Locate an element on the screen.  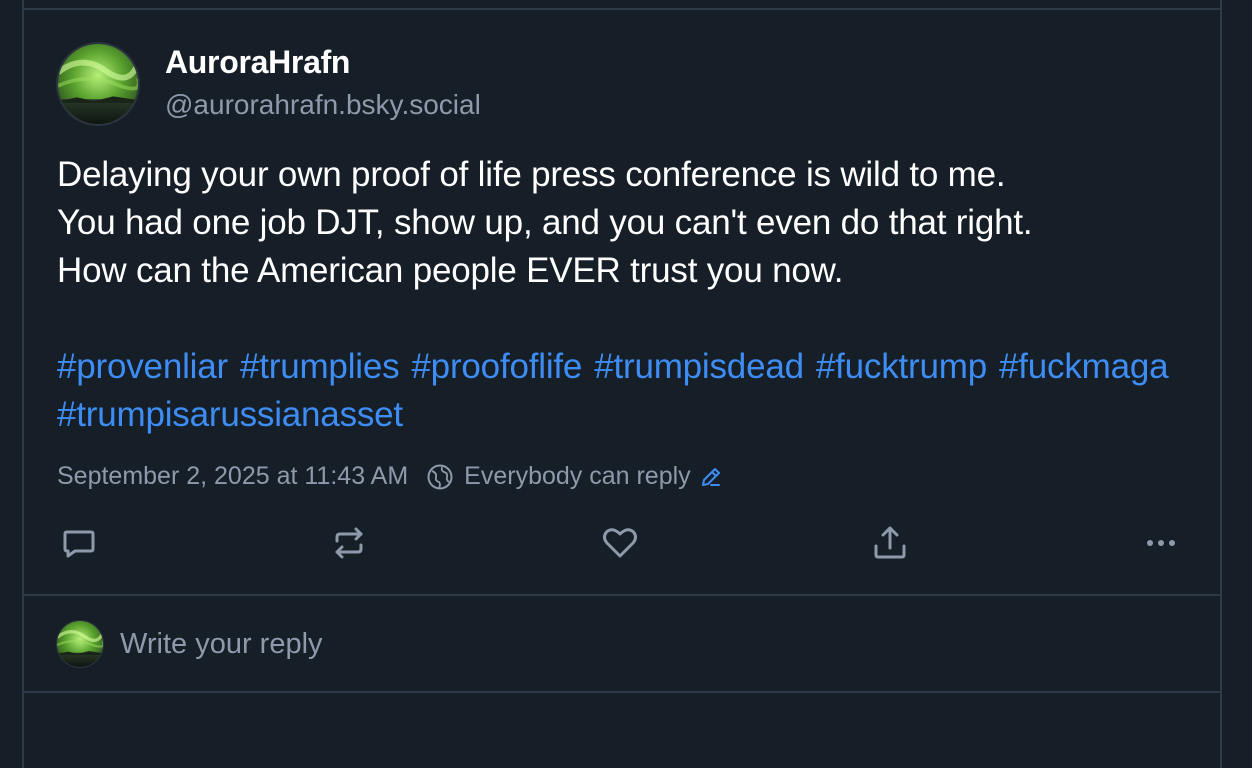
more-icon is located at coordinates (1161, 543).